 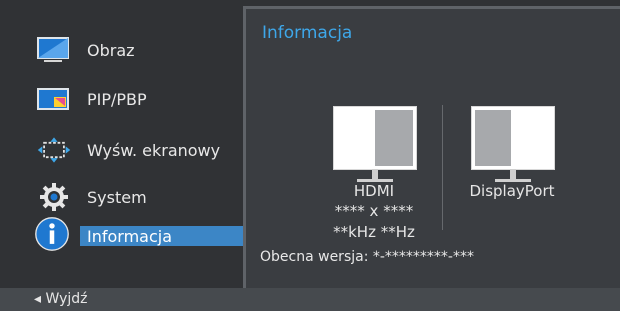 I want to click on menu-item-informacja: Informacja, so click(x=121, y=235).